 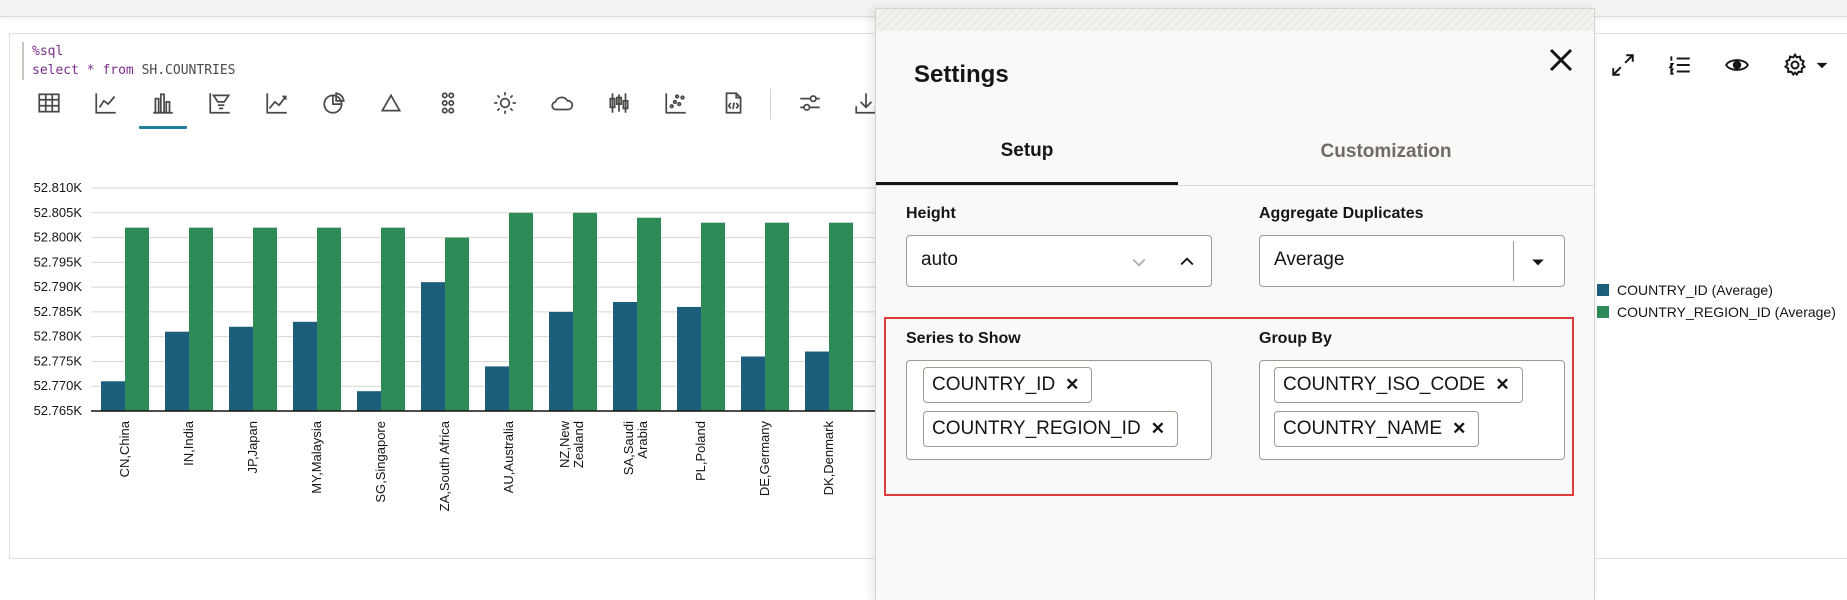 I want to click on x-tick-label-line: IN,India, so click(x=188, y=443).